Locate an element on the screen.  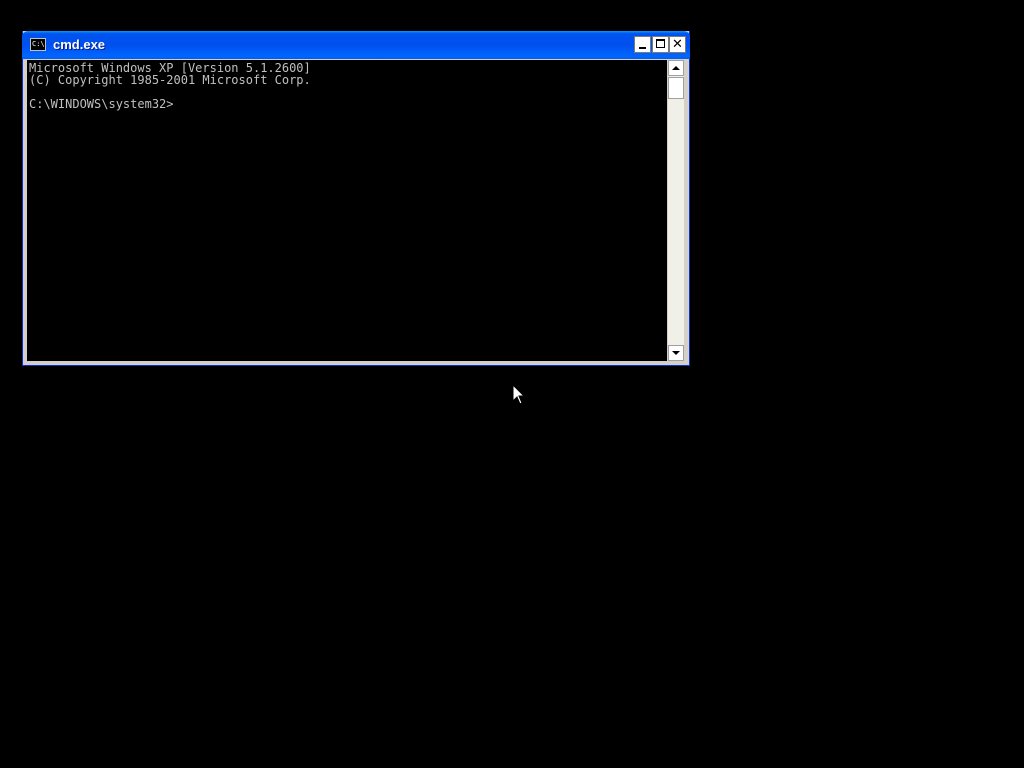
minimize-icon is located at coordinates (642, 48).